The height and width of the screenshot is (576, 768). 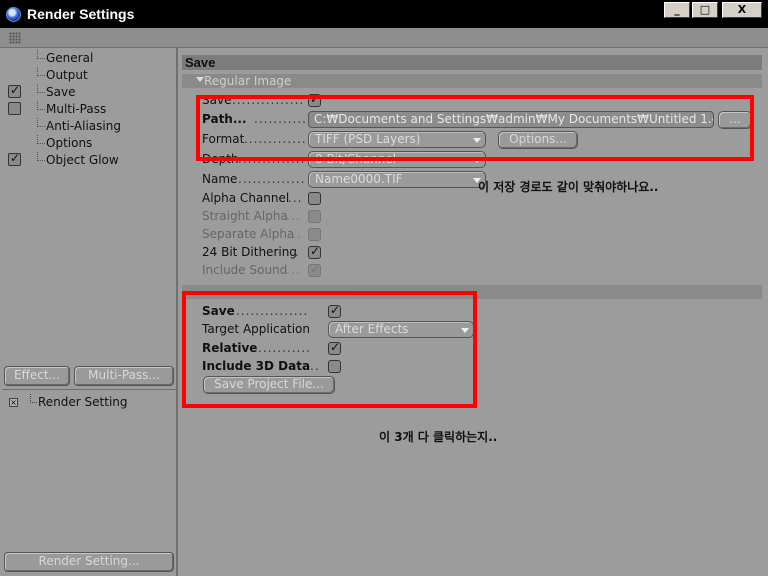 I want to click on highlight-box-path, so click(x=475, y=128).